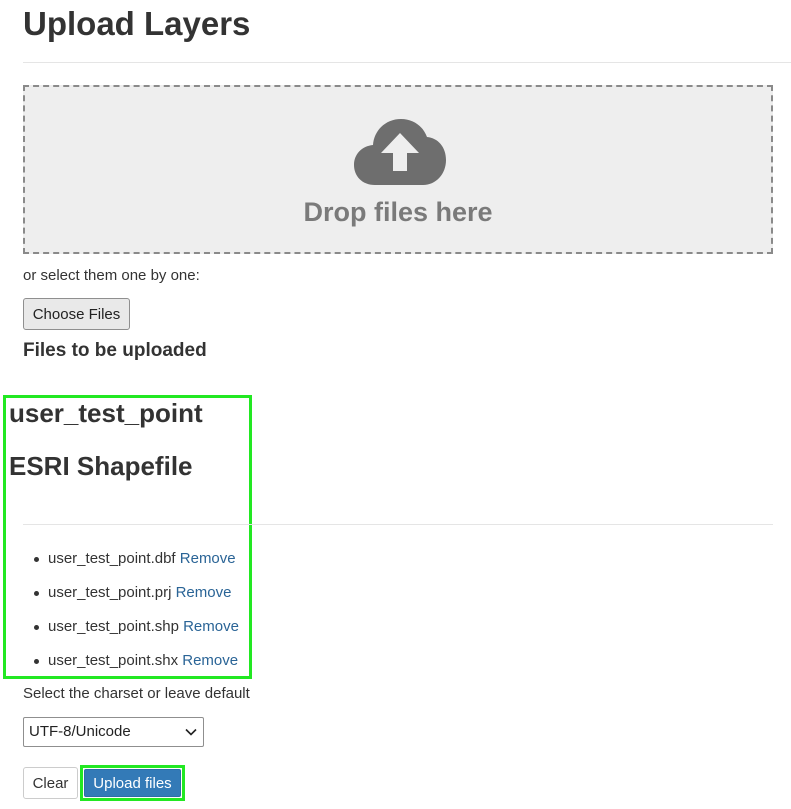 This screenshot has height=809, width=791. Describe the element at coordinates (110, 592) in the screenshot. I see `file-name: user_test_point.prj` at that location.